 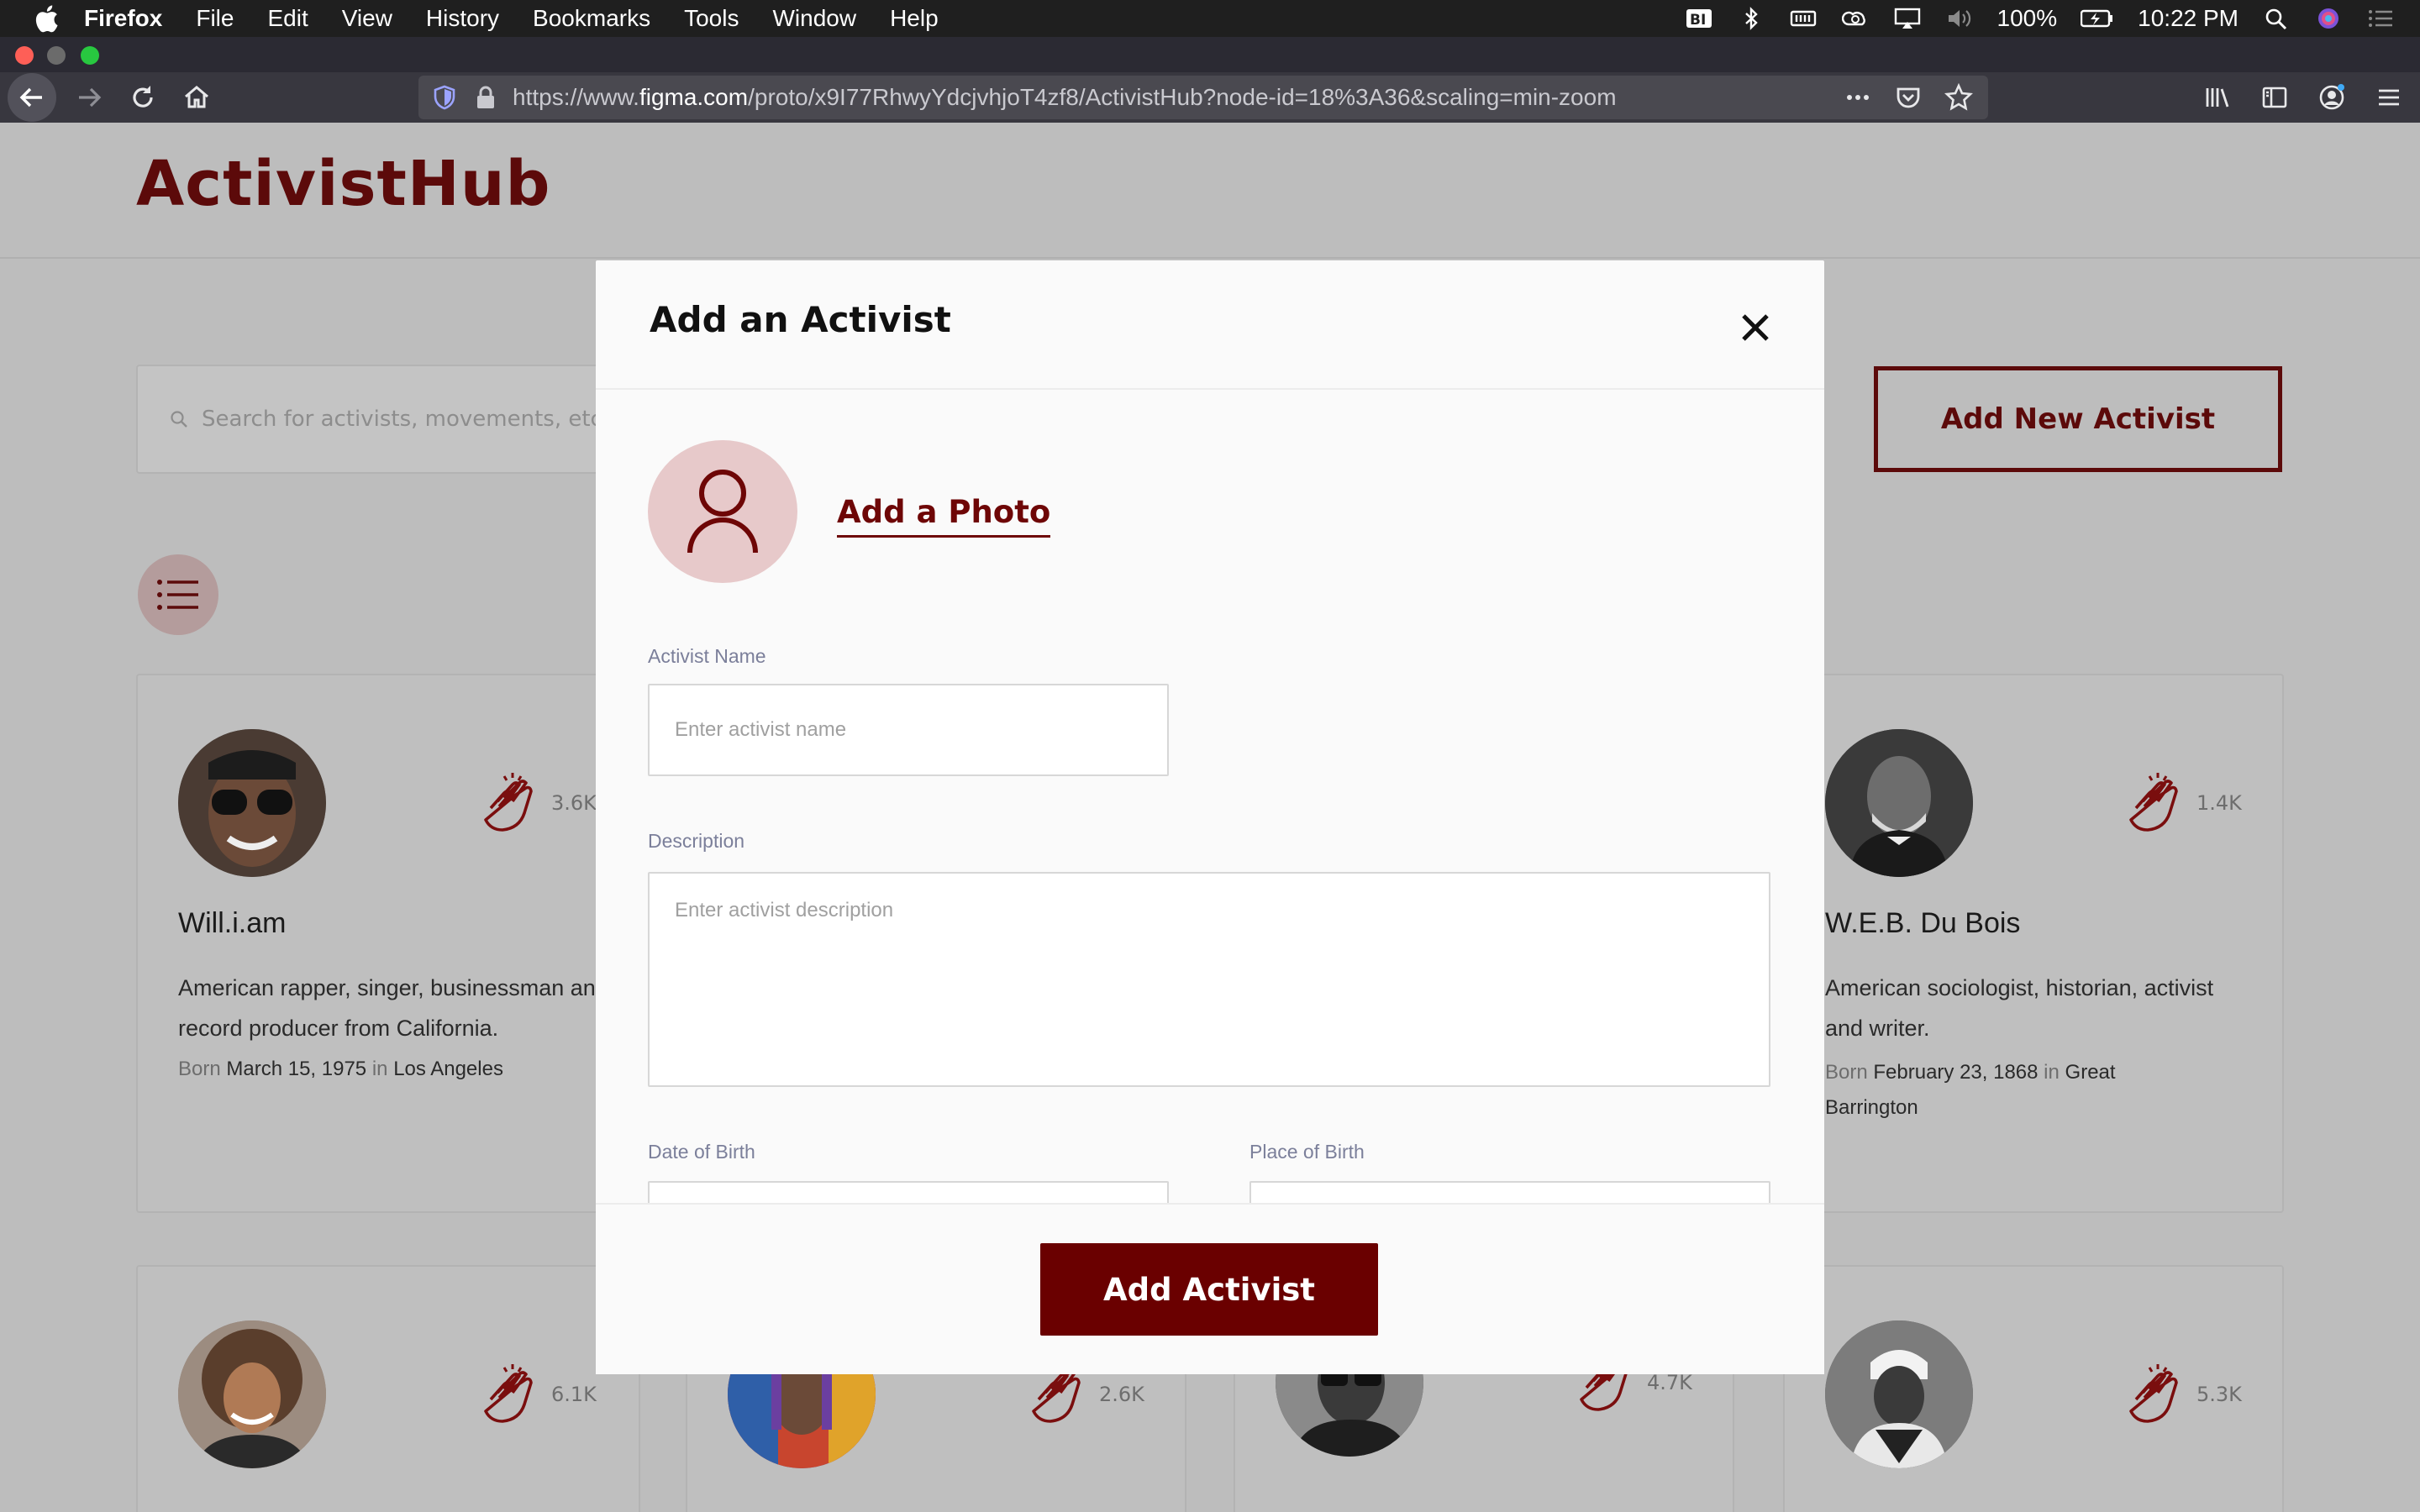 I want to click on volume-icon, so click(x=1960, y=18).